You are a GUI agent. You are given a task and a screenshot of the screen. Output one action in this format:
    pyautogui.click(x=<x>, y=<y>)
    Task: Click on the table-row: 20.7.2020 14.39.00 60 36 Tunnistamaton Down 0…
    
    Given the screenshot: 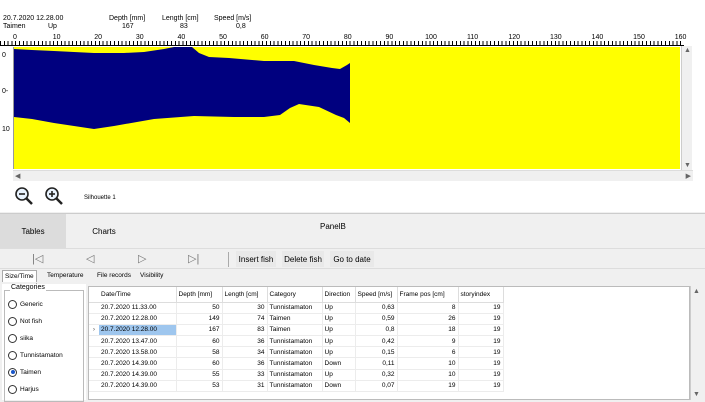 What is the action you would take?
    pyautogui.click(x=296, y=363)
    